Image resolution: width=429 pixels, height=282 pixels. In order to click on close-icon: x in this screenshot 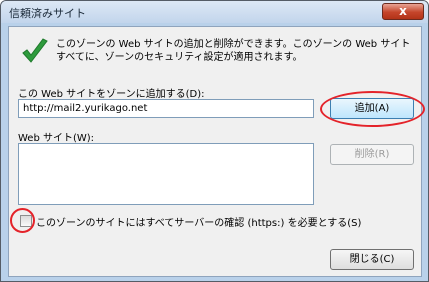, I will do `click(403, 11)`.